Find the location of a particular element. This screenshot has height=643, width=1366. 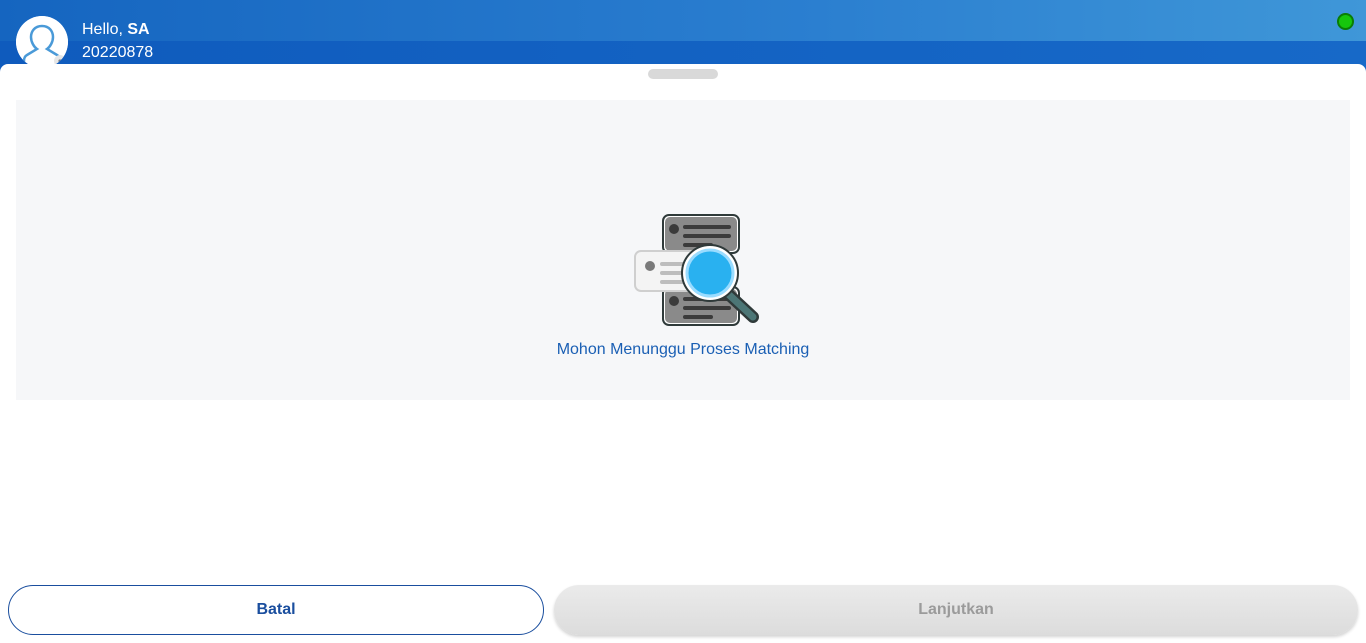

continue-button: Lanjutkan is located at coordinates (956, 610).